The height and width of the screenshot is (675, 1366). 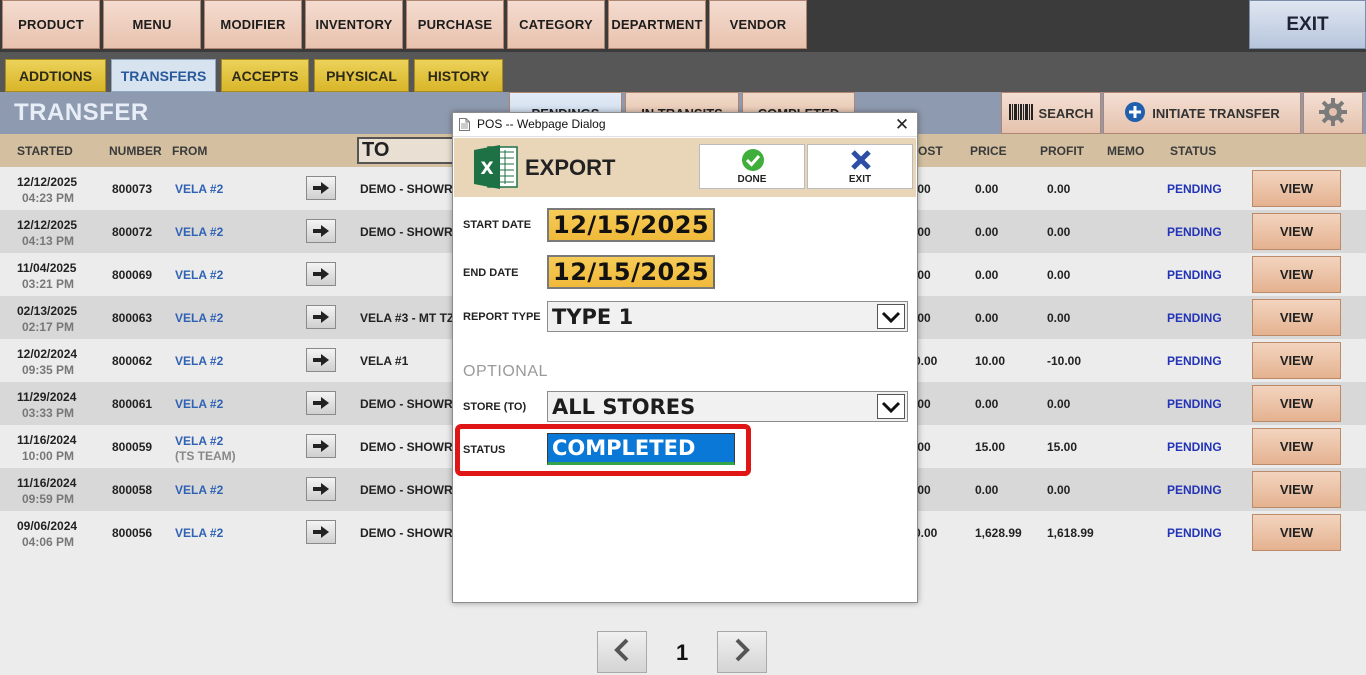 What do you see at coordinates (990, 361) in the screenshot?
I see `row-price: 10.00` at bounding box center [990, 361].